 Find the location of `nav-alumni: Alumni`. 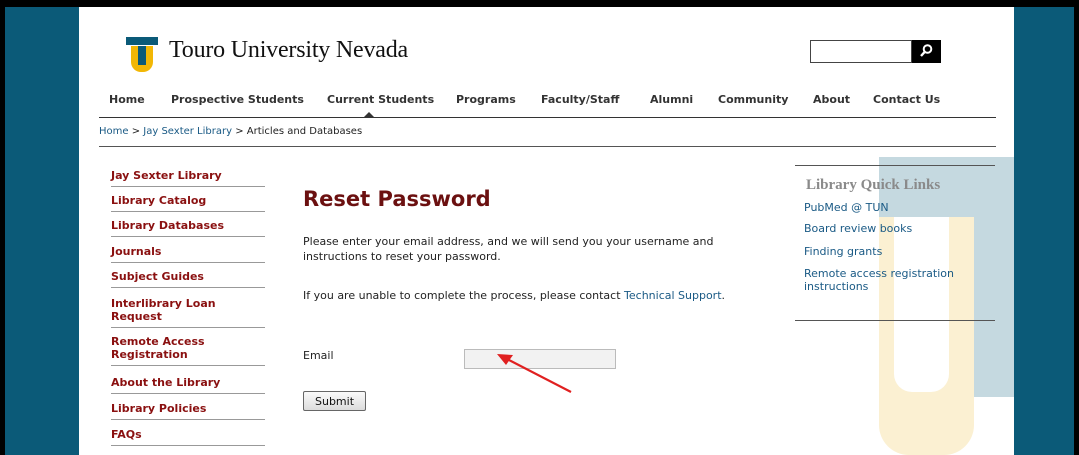

nav-alumni: Alumni is located at coordinates (671, 99).